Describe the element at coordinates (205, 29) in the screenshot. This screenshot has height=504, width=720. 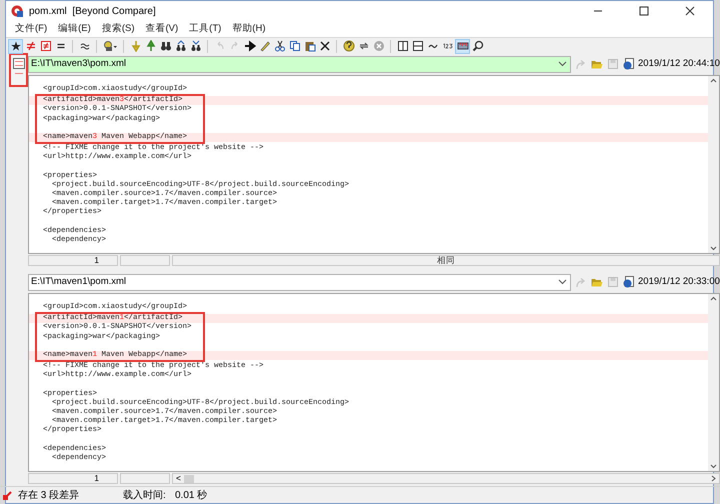
I see `menu-item: 工具(T)` at that location.